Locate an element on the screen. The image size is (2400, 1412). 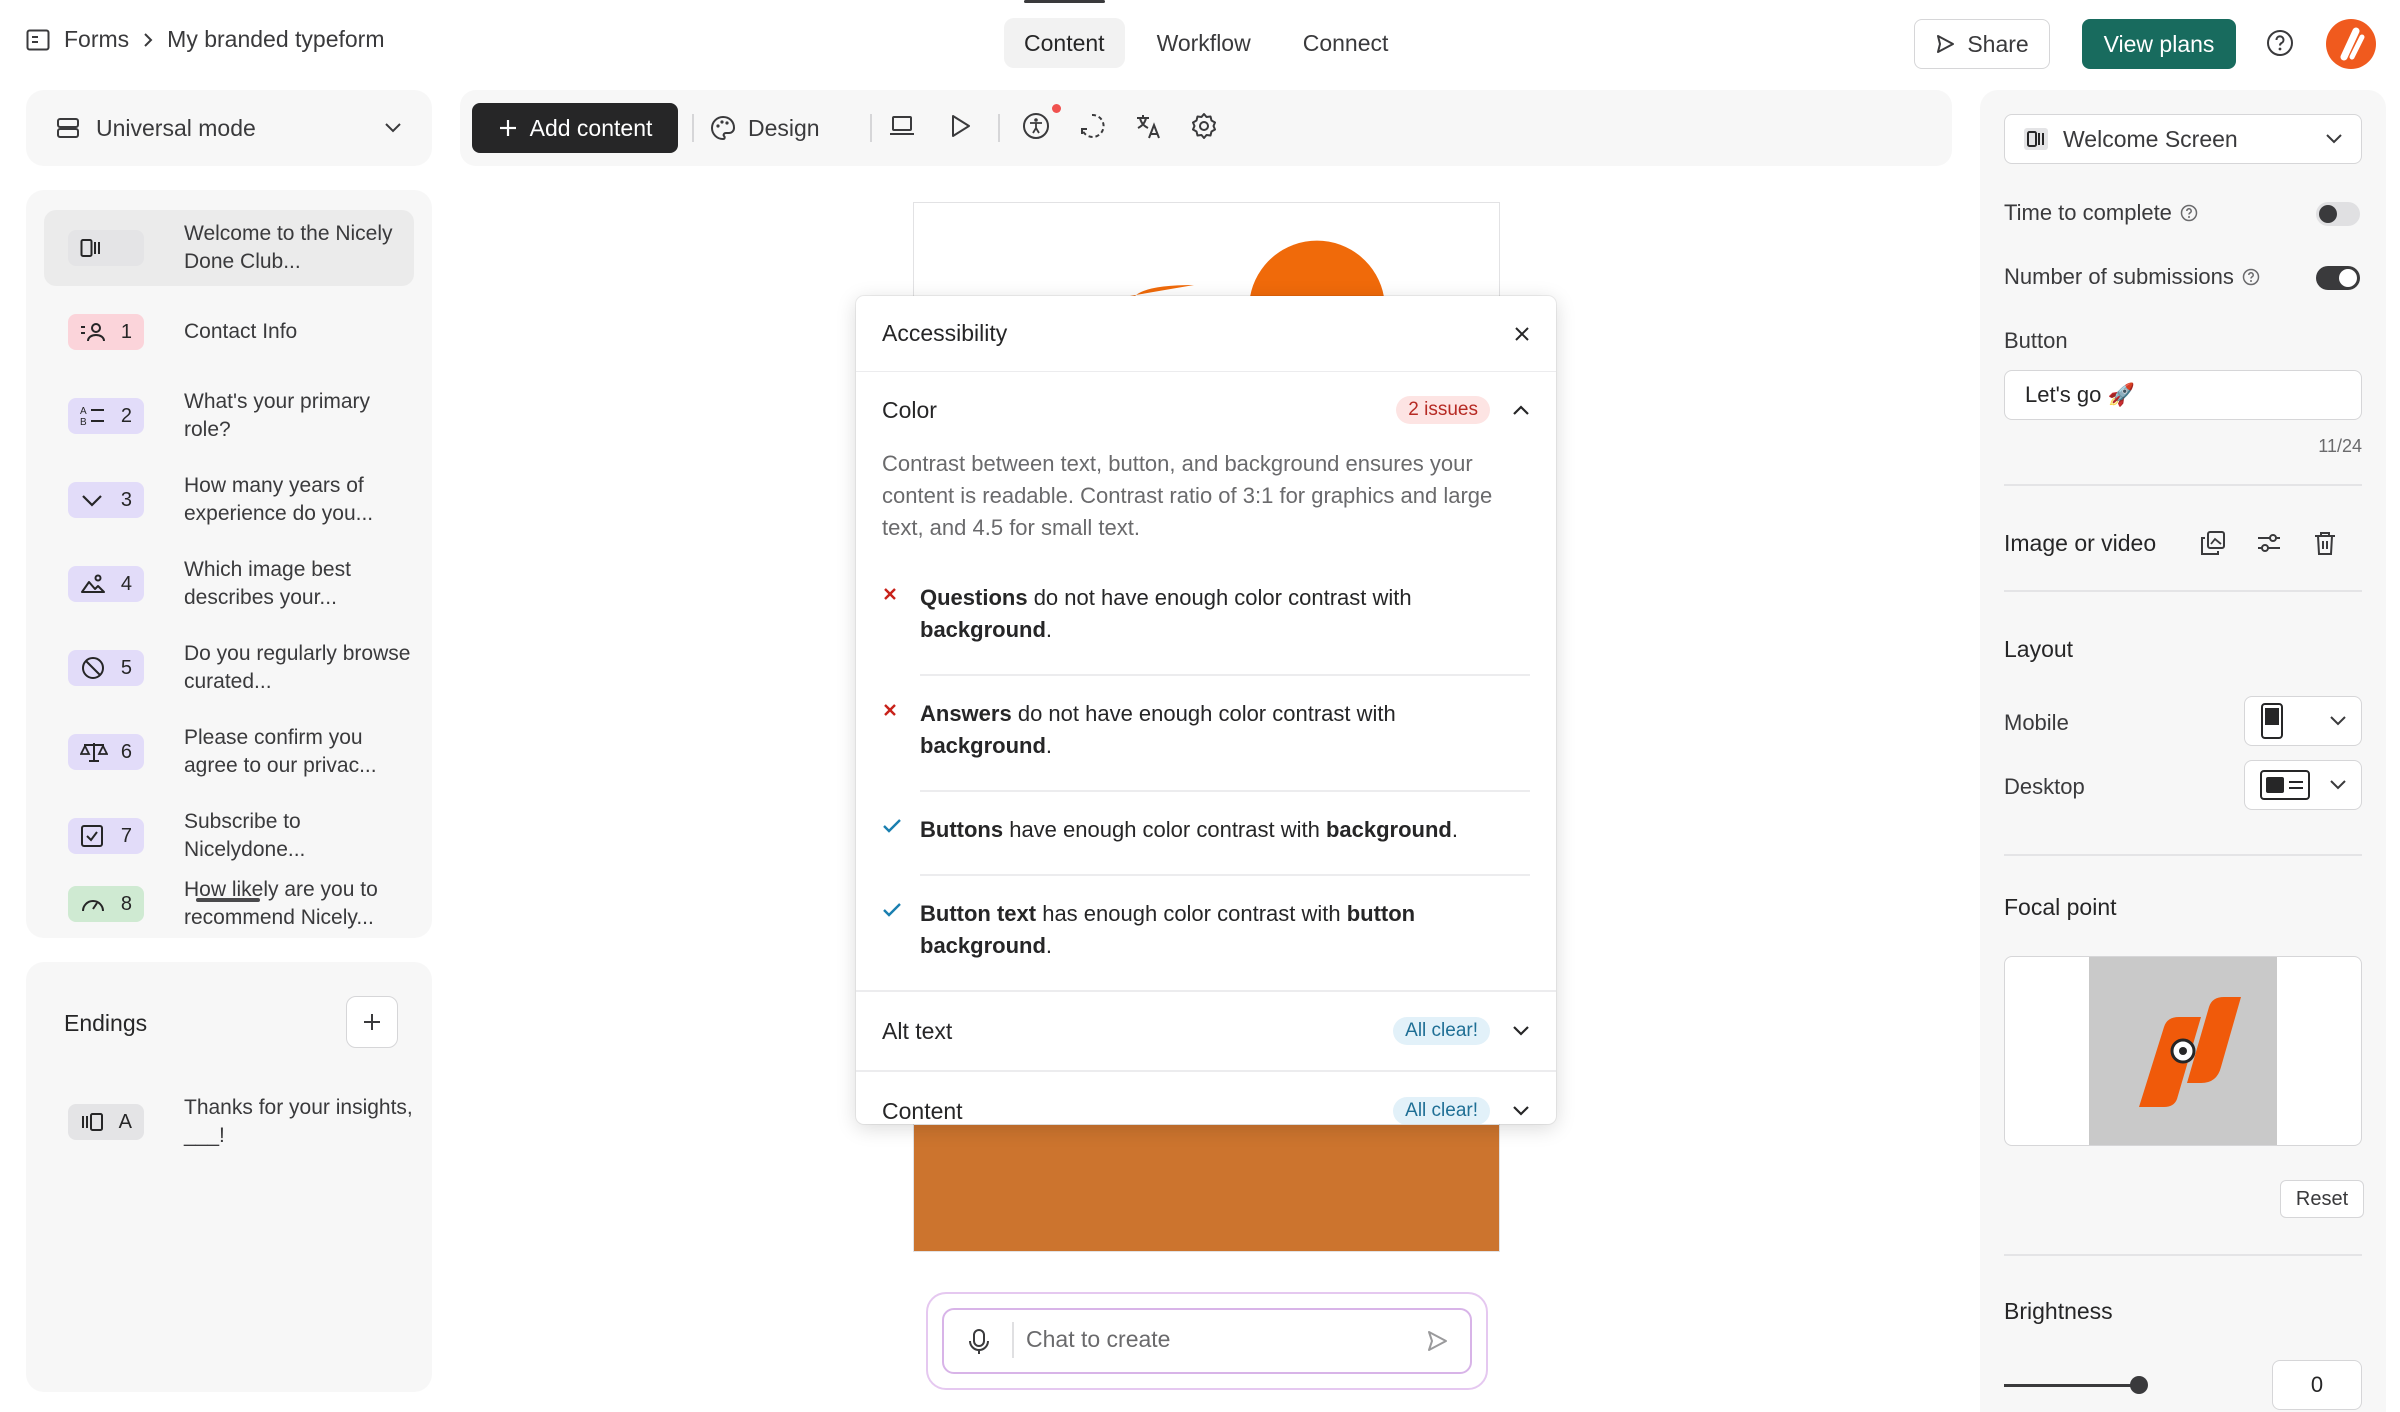
time-to-complete-toggle is located at coordinates (2338, 214).